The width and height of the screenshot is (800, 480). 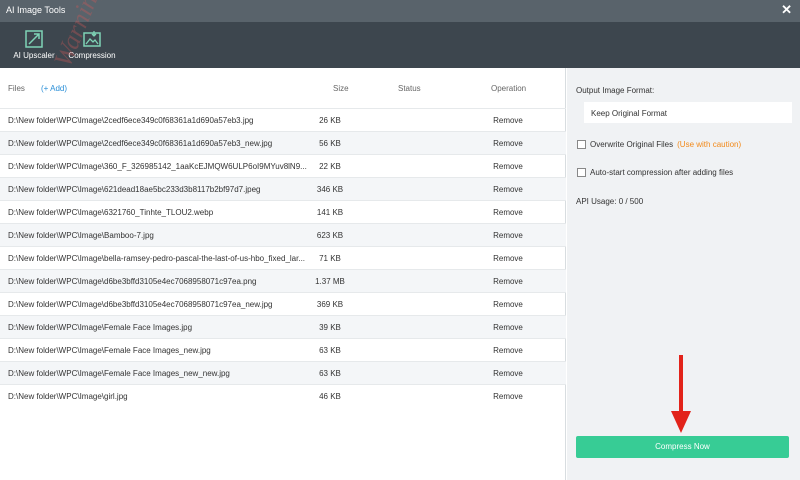 I want to click on file-size: 56 KB, so click(x=330, y=143).